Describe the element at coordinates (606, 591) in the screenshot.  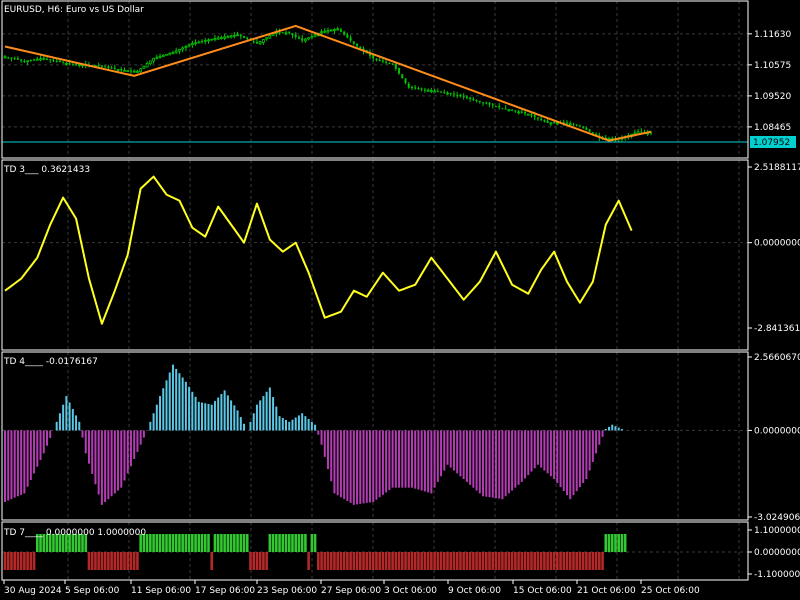
I see `time-tick-label: 21 Oct 06:00` at that location.